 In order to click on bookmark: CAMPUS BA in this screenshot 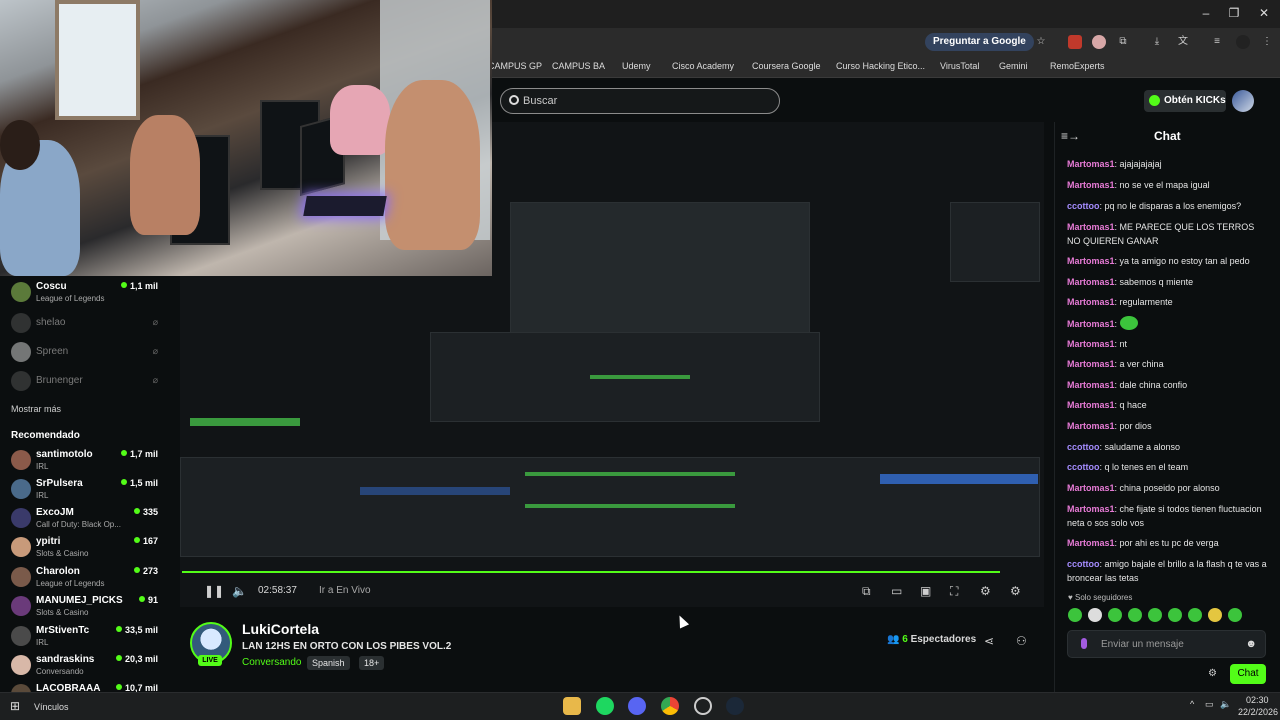, I will do `click(578, 66)`.